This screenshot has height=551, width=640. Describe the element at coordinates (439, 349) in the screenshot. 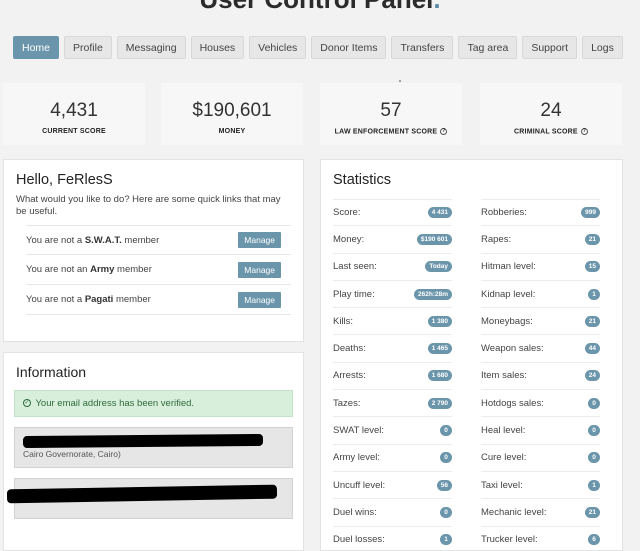

I see `stat-badge: 1 465` at that location.